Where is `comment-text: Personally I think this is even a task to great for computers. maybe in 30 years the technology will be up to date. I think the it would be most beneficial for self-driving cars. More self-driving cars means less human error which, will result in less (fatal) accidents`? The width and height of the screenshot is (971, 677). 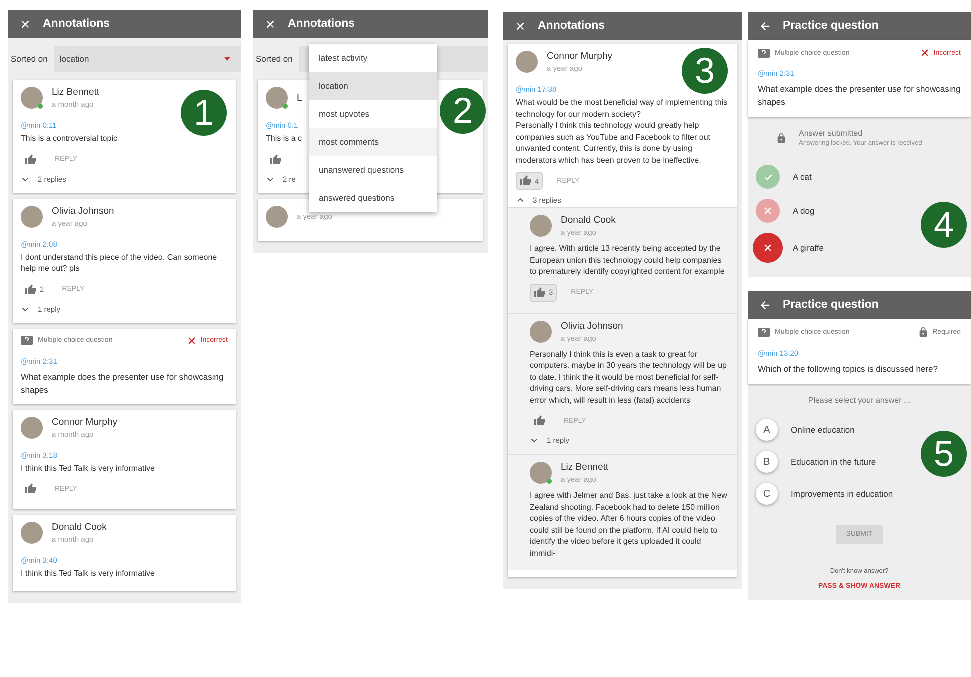
comment-text: Personally I think this is even a task to great for computers. maybe in 30 years the technology will be up to date. I think the it would be most beneficial for self-driving cars. More self-driving cars means less human error which, will result in less (fatal) accidents is located at coordinates (629, 377).